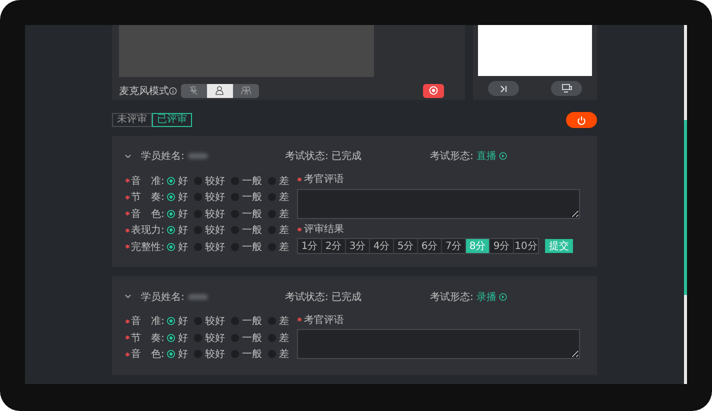 The width and height of the screenshot is (712, 411). Describe the element at coordinates (502, 245) in the screenshot. I see `score-option: 9分` at that location.